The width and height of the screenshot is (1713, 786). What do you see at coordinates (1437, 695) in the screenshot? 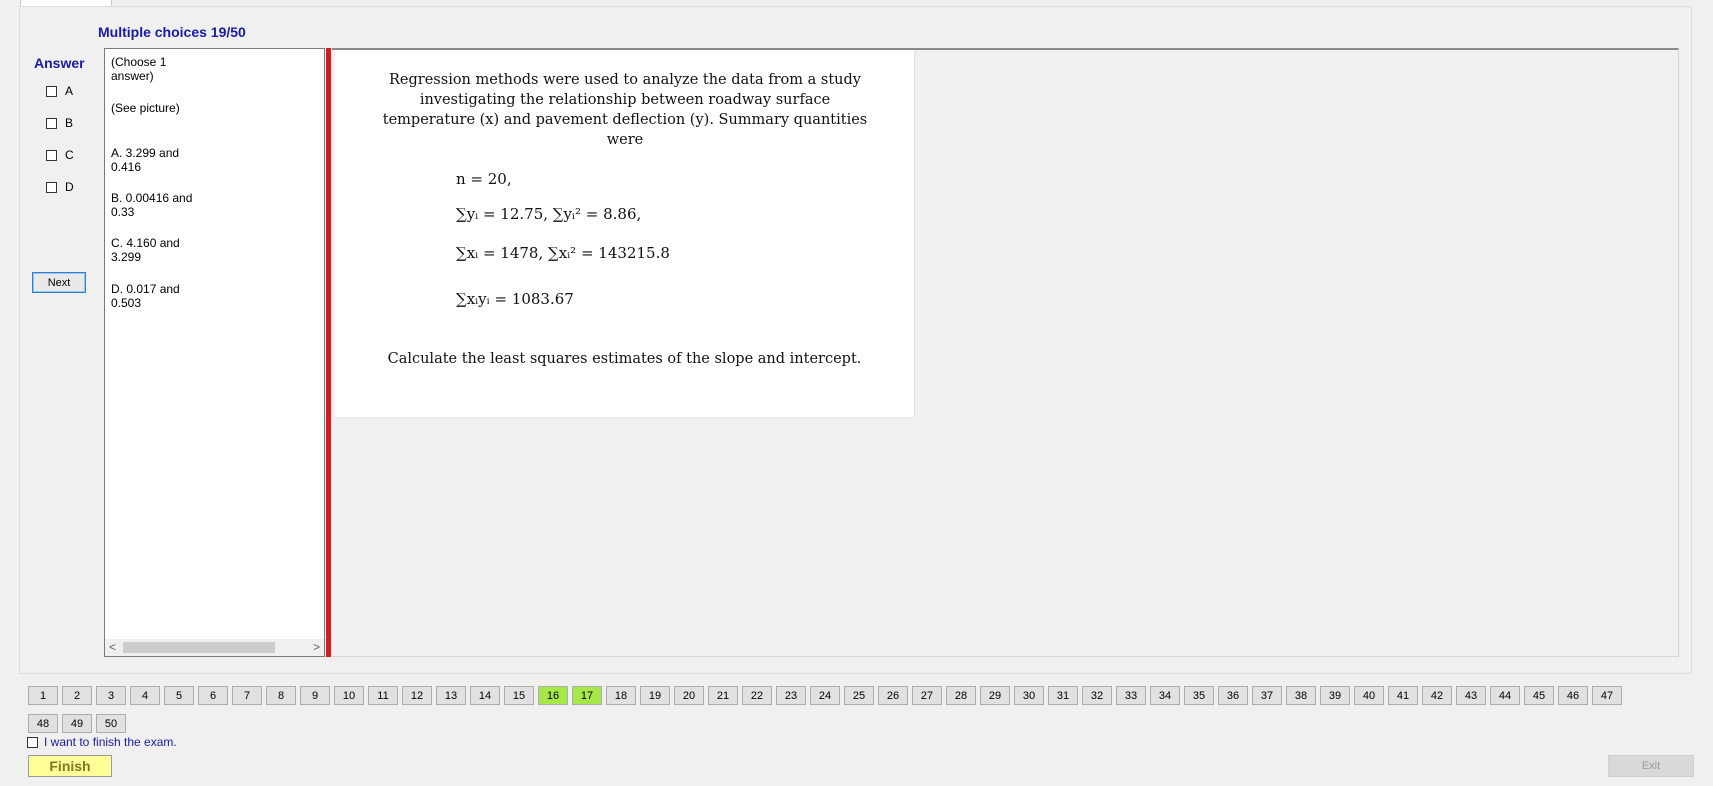
I see `question-nav-button: 42` at bounding box center [1437, 695].